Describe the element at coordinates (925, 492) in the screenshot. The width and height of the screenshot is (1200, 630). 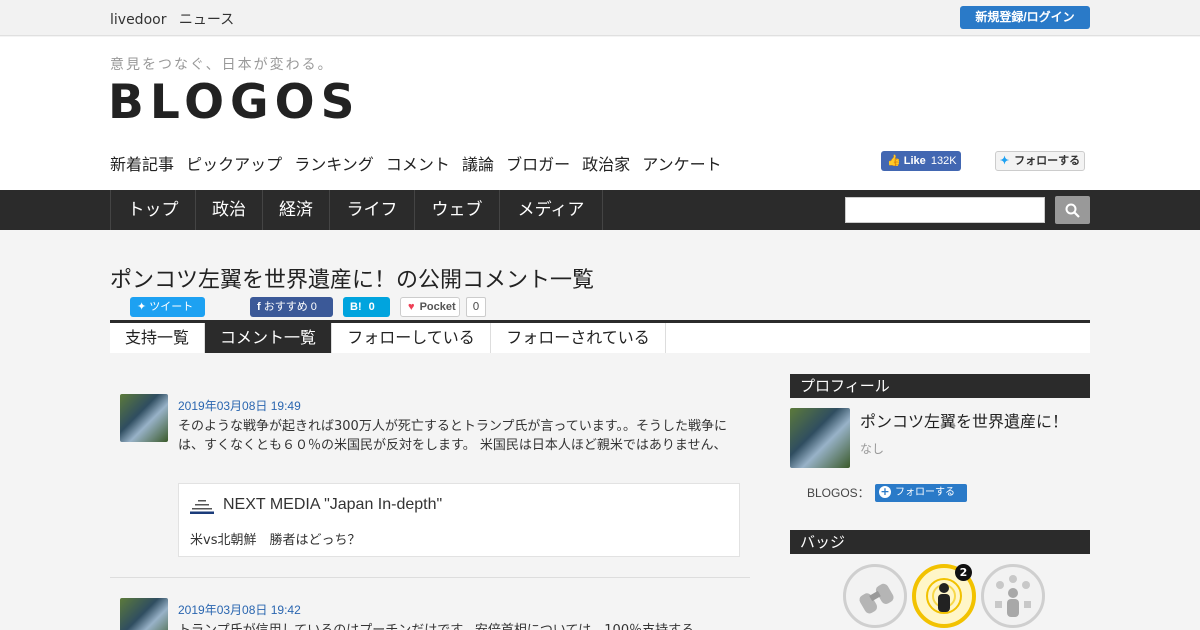
I see `follow-label: フォローする` at that location.